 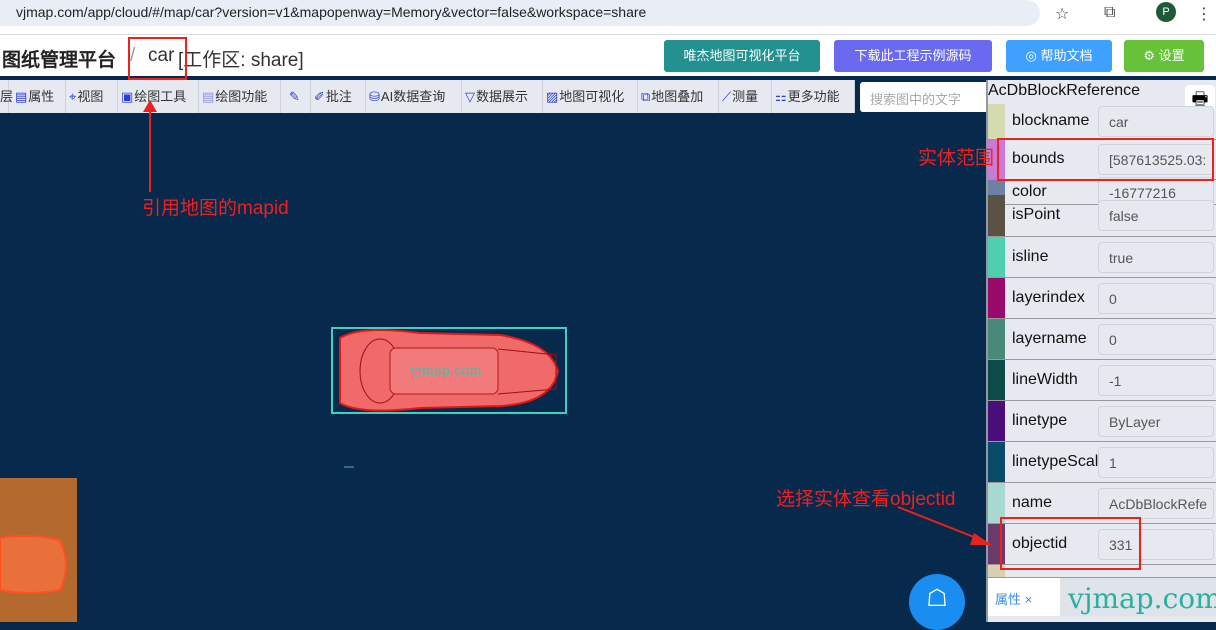 What do you see at coordinates (59, 60) in the screenshot?
I see `app-title: 图纸管理平台` at bounding box center [59, 60].